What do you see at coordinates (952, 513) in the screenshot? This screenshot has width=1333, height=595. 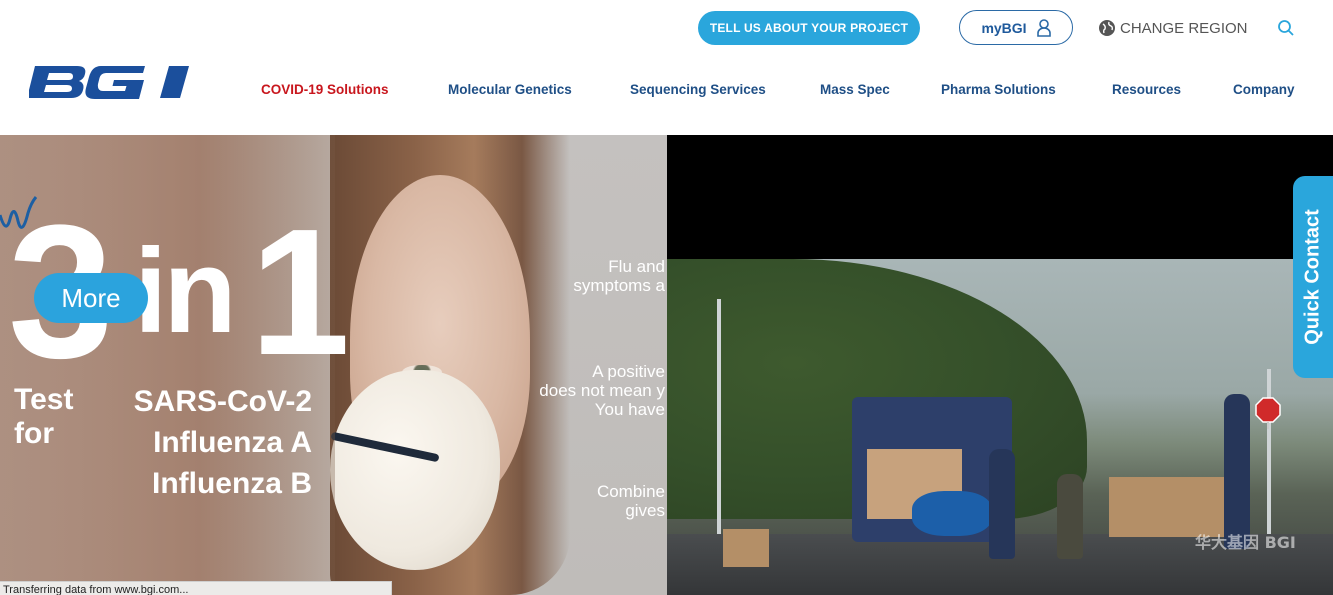 I see `tarp-image` at bounding box center [952, 513].